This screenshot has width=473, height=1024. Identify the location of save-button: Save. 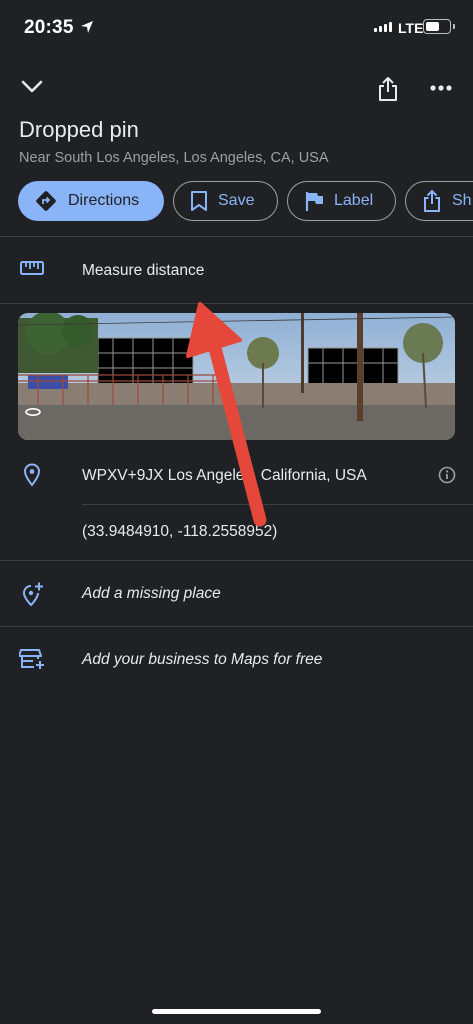
(225, 201).